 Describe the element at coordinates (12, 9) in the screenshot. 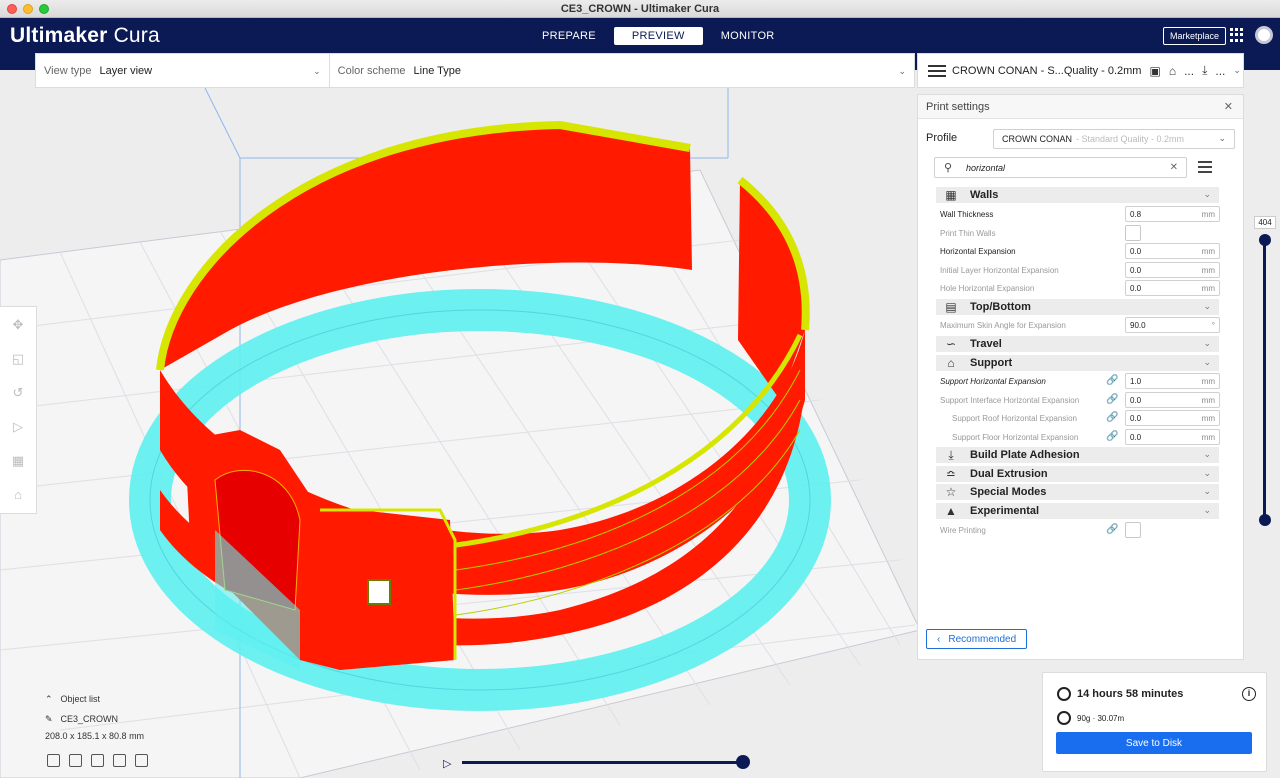

I see `close-window-button` at that location.